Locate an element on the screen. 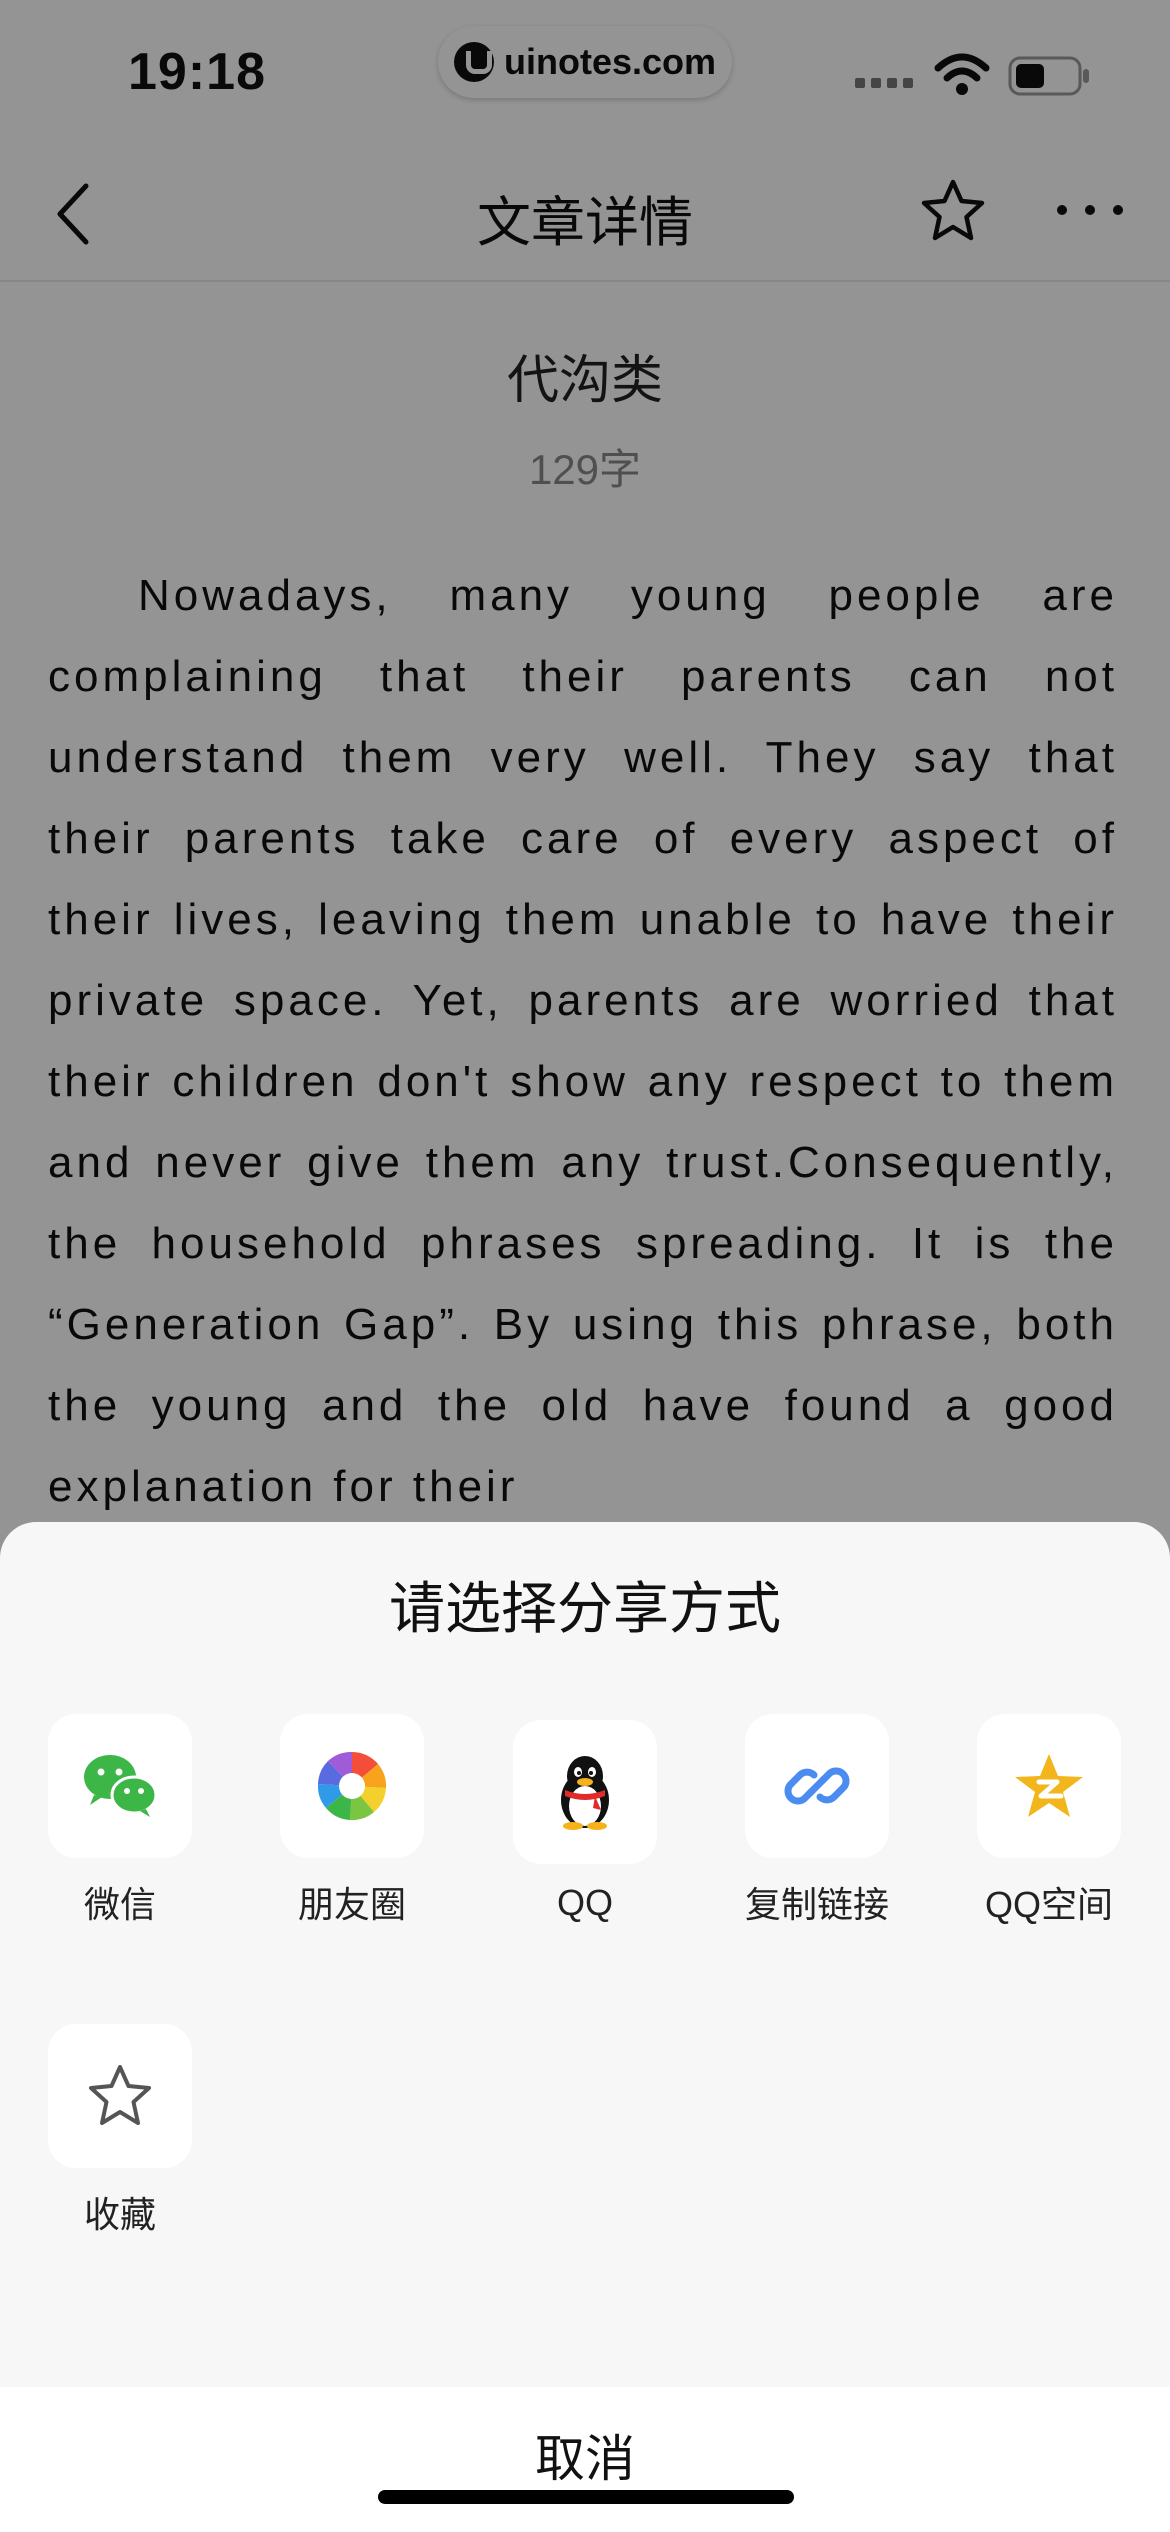  share-option-moments-tile is located at coordinates (352, 1786).